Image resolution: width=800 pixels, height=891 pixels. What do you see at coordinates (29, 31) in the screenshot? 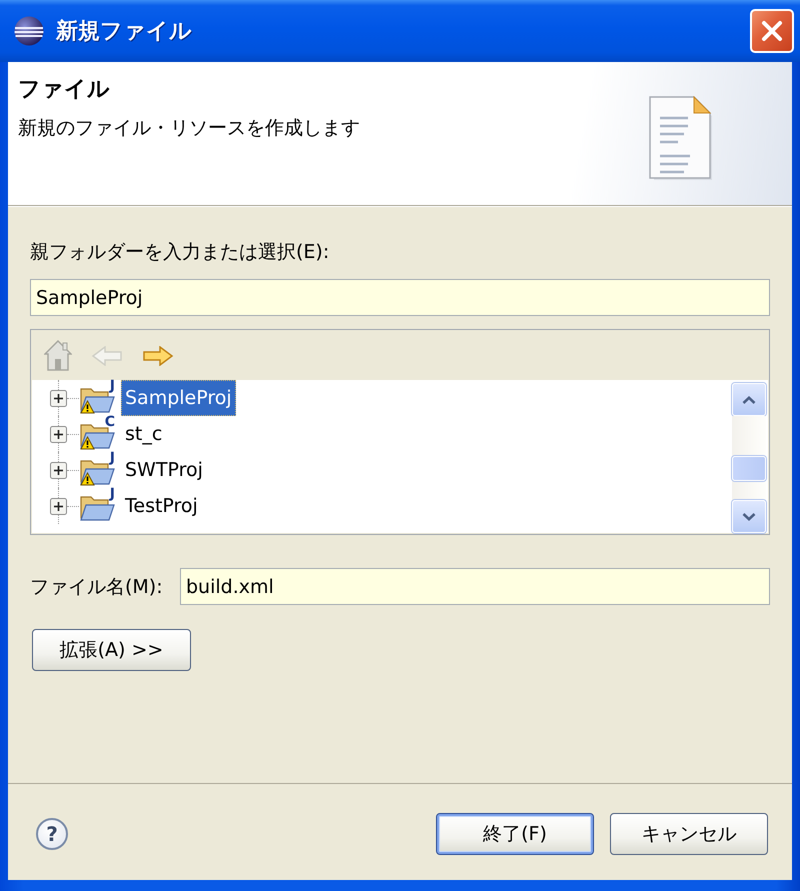
I see `sphere-icon` at bounding box center [29, 31].